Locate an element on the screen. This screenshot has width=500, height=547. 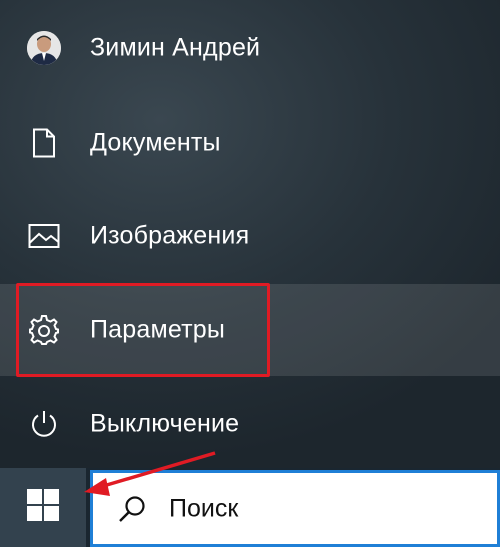
document-icon is located at coordinates (44, 143).